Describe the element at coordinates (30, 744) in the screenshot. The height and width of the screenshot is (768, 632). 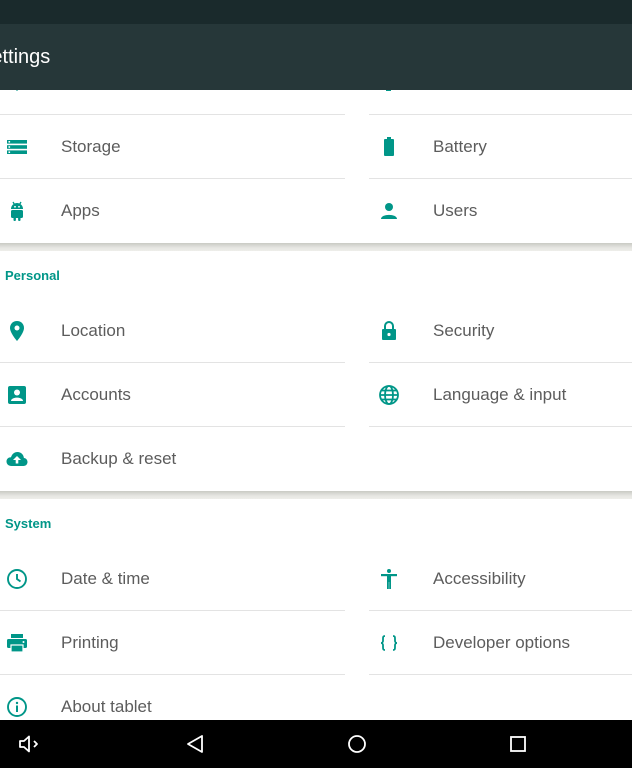
I see `volume-icon` at that location.